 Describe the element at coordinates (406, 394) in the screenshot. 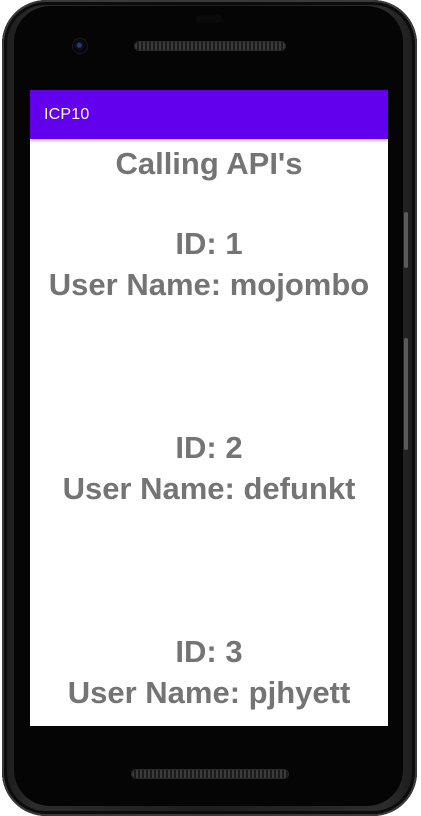

I see `phone-side-button-bottom` at that location.